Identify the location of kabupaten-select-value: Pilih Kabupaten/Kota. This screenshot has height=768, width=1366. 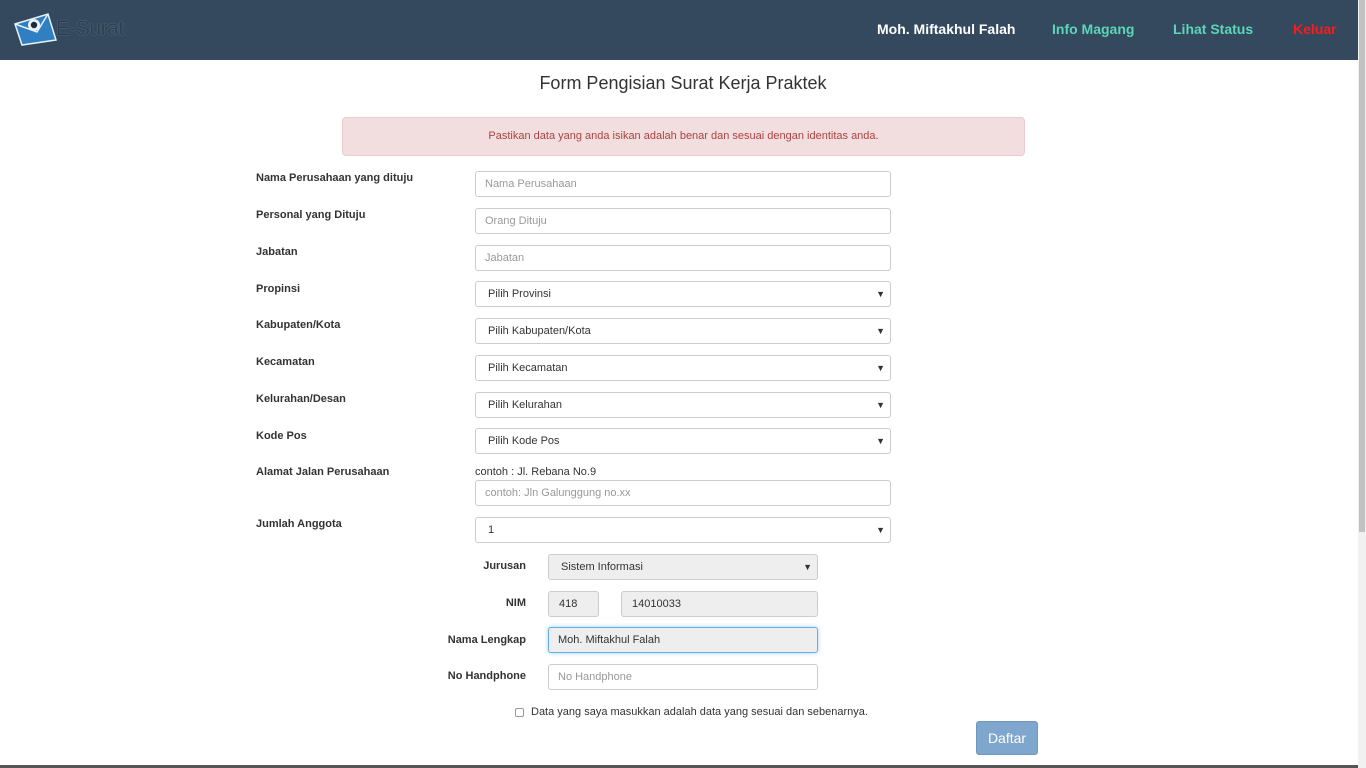
(539, 331).